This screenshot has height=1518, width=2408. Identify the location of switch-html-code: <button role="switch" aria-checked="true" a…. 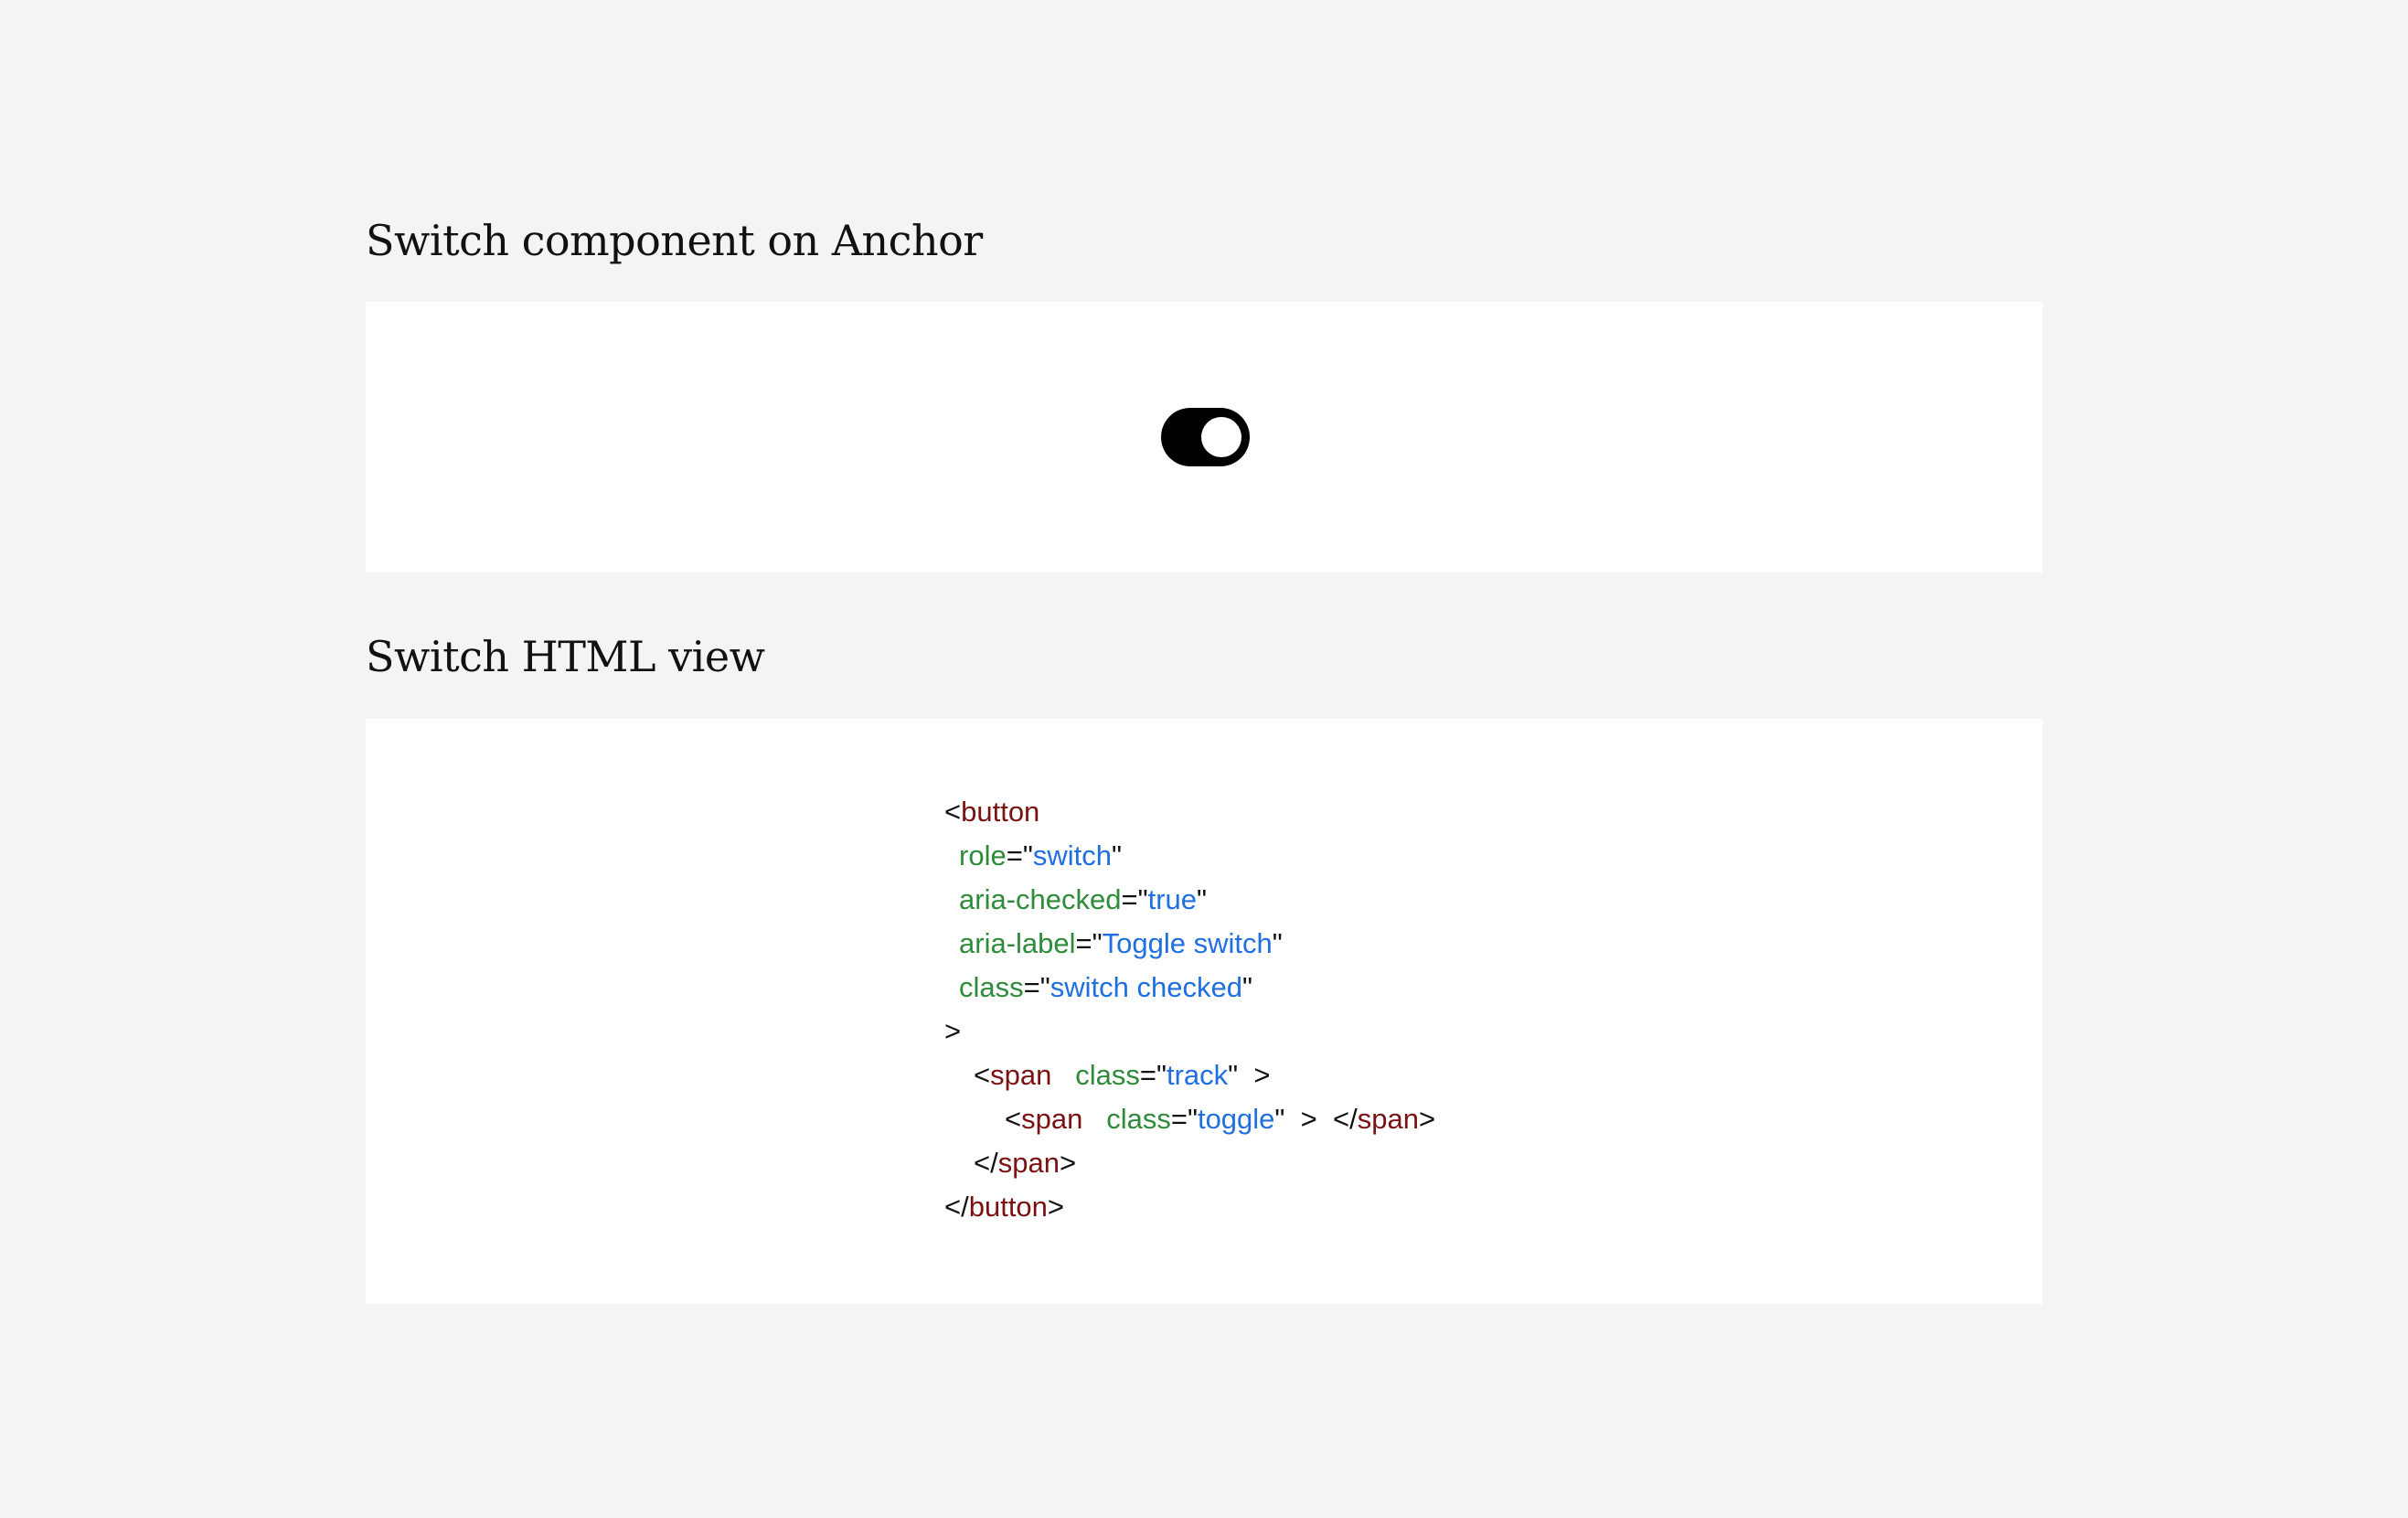
(1189, 1010).